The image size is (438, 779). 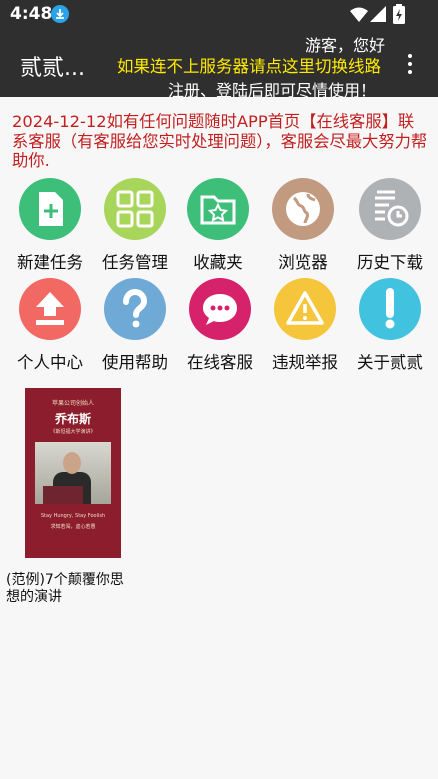 I want to click on menu-item-browser: 浏览器, so click(x=303, y=225).